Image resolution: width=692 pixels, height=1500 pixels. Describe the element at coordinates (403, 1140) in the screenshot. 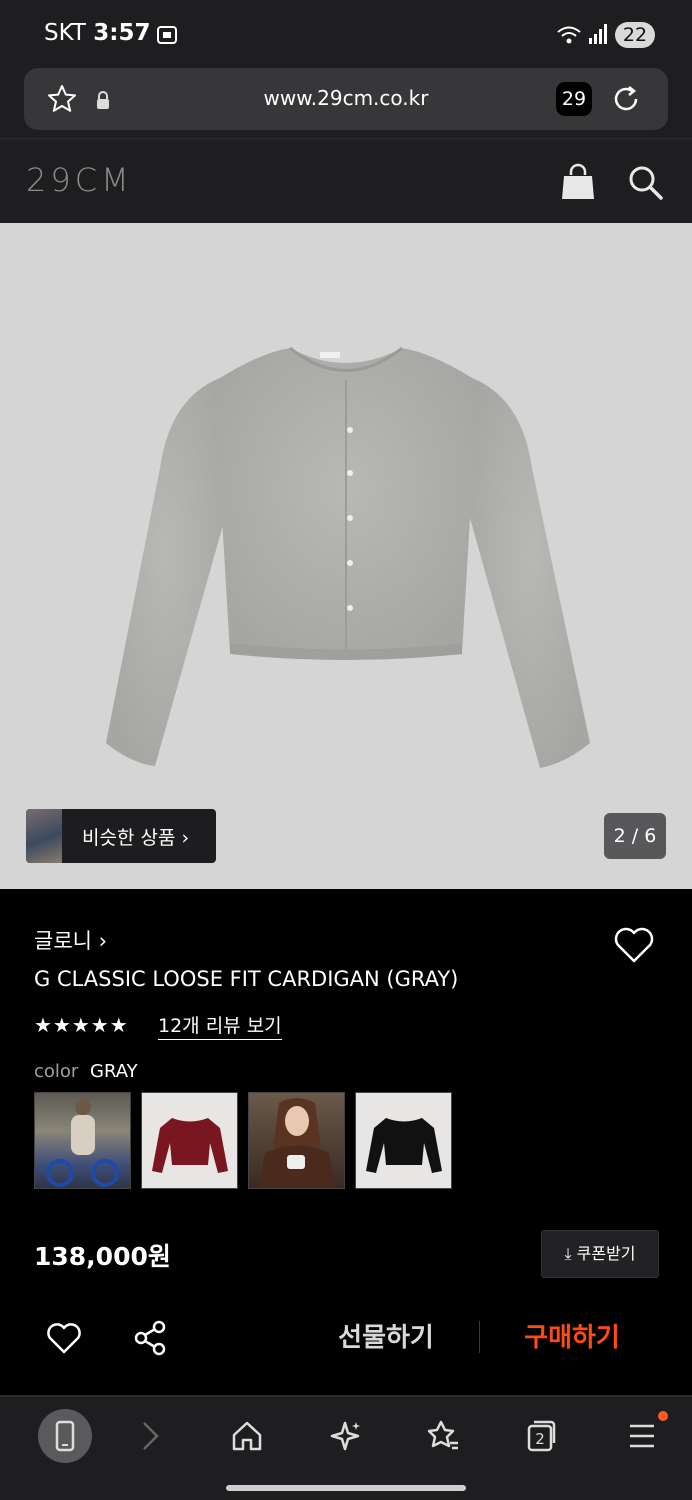

I see `swatch-black-cardigan` at that location.